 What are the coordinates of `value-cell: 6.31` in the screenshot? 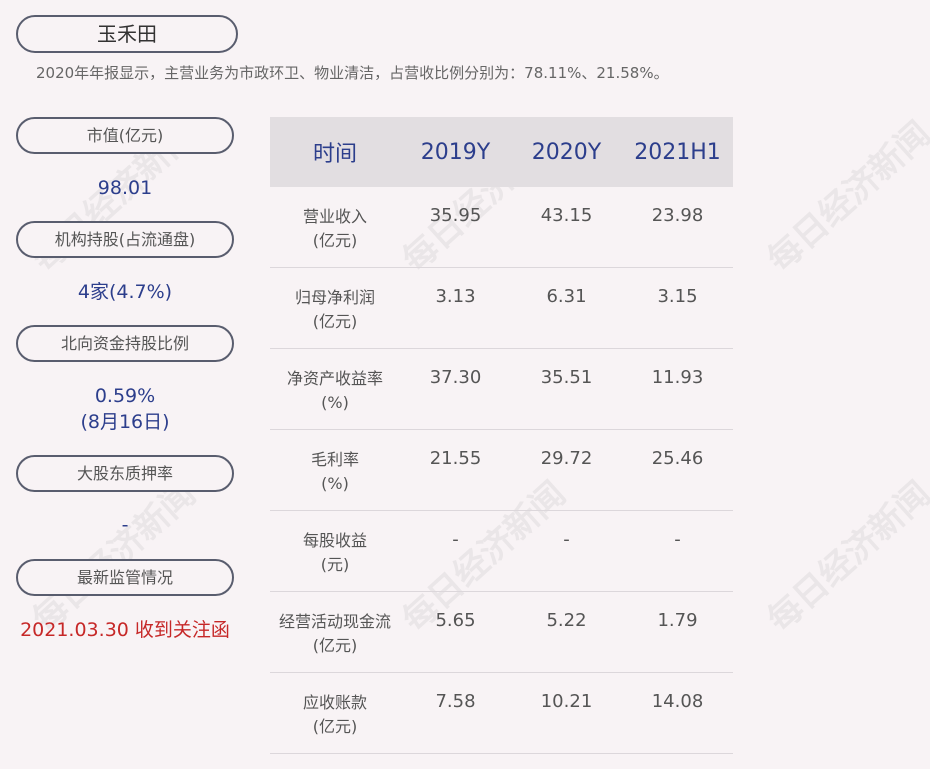 It's located at (566, 296).